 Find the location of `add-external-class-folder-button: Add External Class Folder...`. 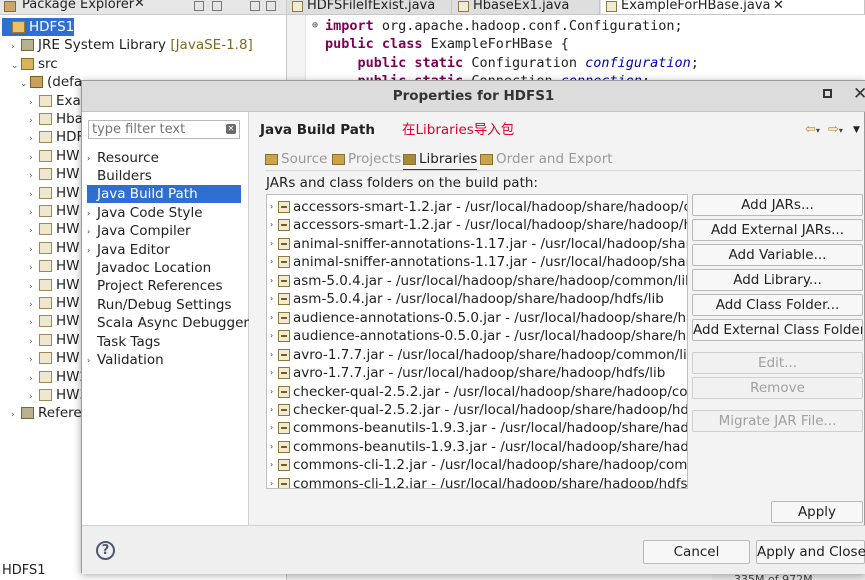

add-external-class-folder-button: Add External Class Folder... is located at coordinates (777, 330).